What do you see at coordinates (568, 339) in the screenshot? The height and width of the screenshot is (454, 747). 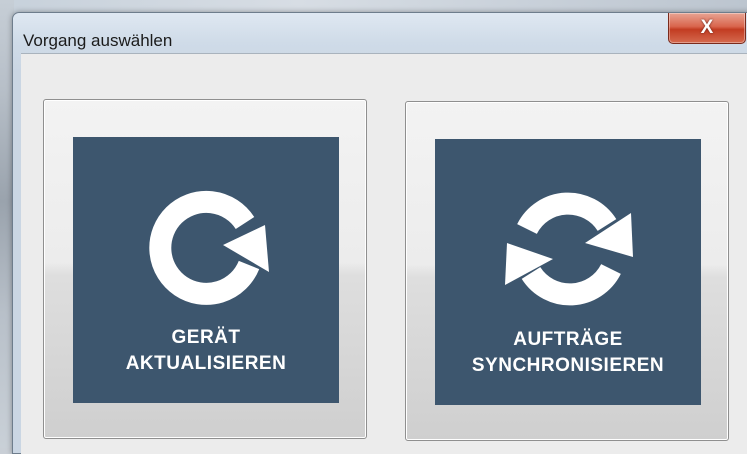 I see `sync-orders-label-line1: AUFTRÄGE` at bounding box center [568, 339].